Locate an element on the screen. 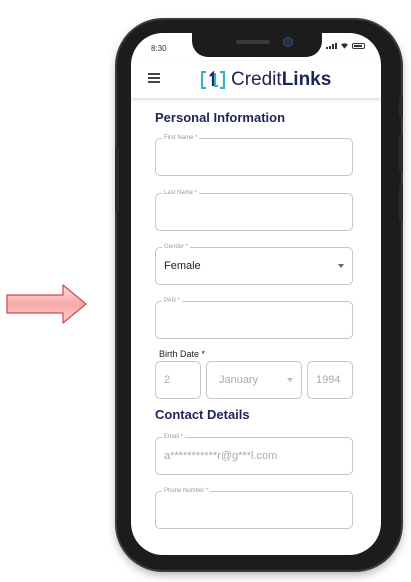 The height and width of the screenshot is (582, 411). birth-month-select: January is located at coordinates (254, 380).